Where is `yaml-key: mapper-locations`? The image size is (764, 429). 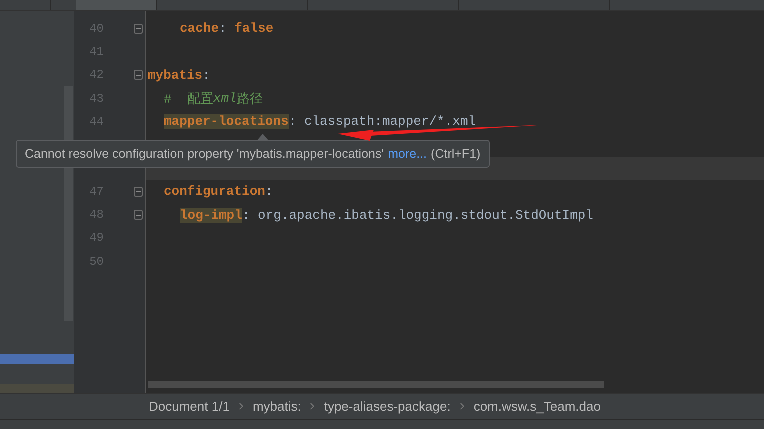
yaml-key: mapper-locations is located at coordinates (226, 122).